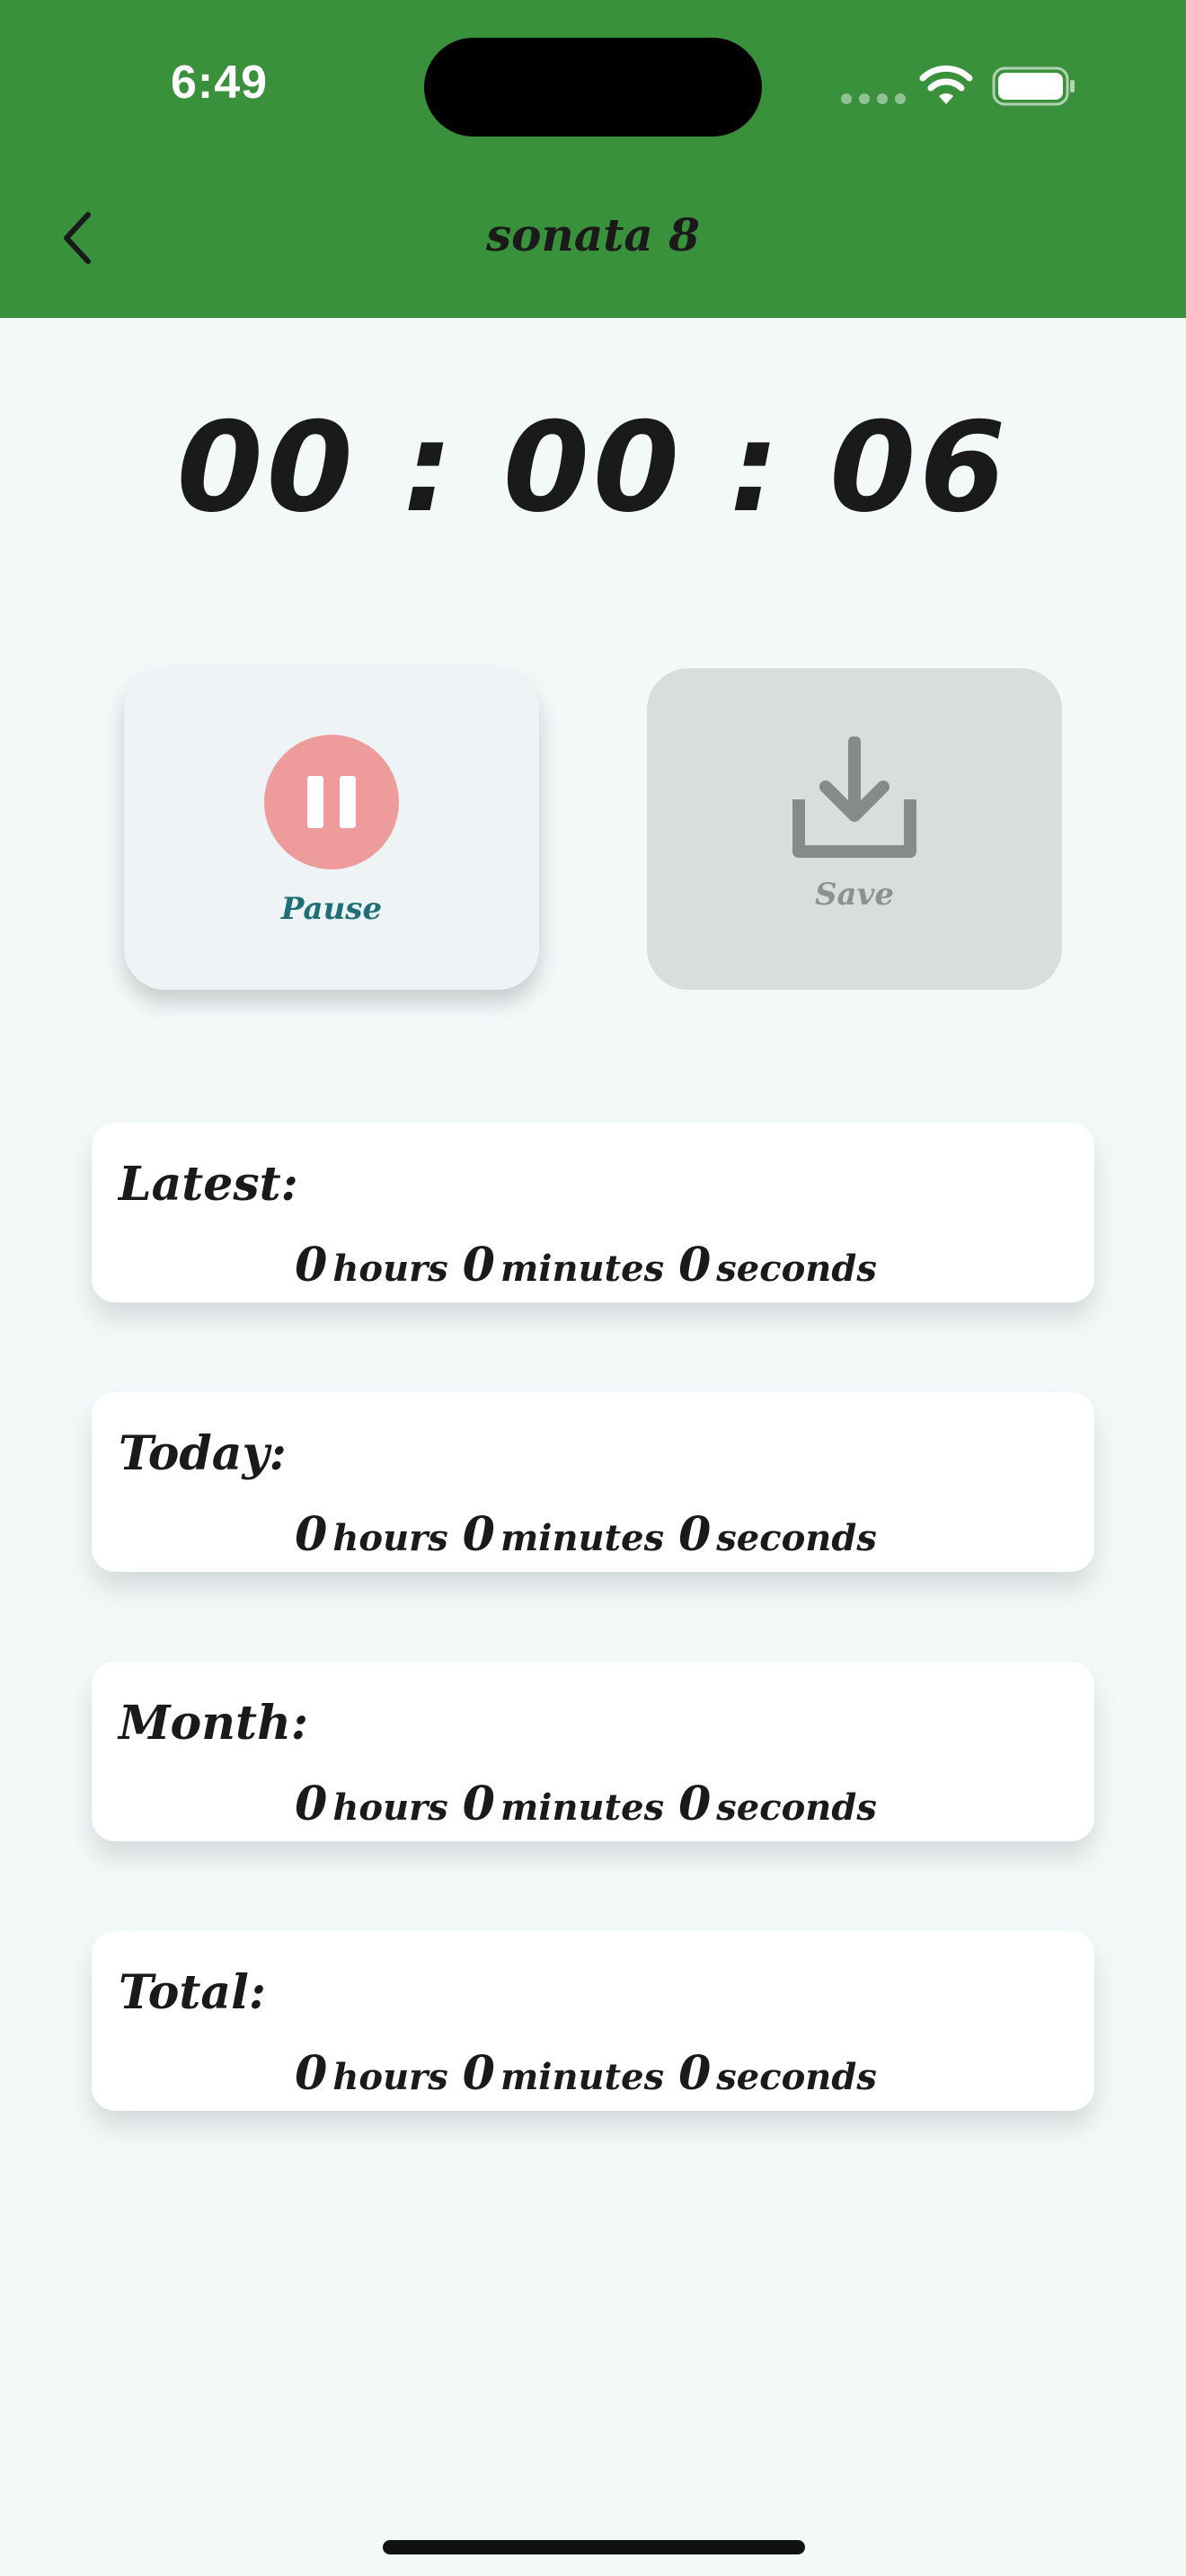 Image resolution: width=1186 pixels, height=2576 pixels. I want to click on save-button: Save, so click(854, 829).